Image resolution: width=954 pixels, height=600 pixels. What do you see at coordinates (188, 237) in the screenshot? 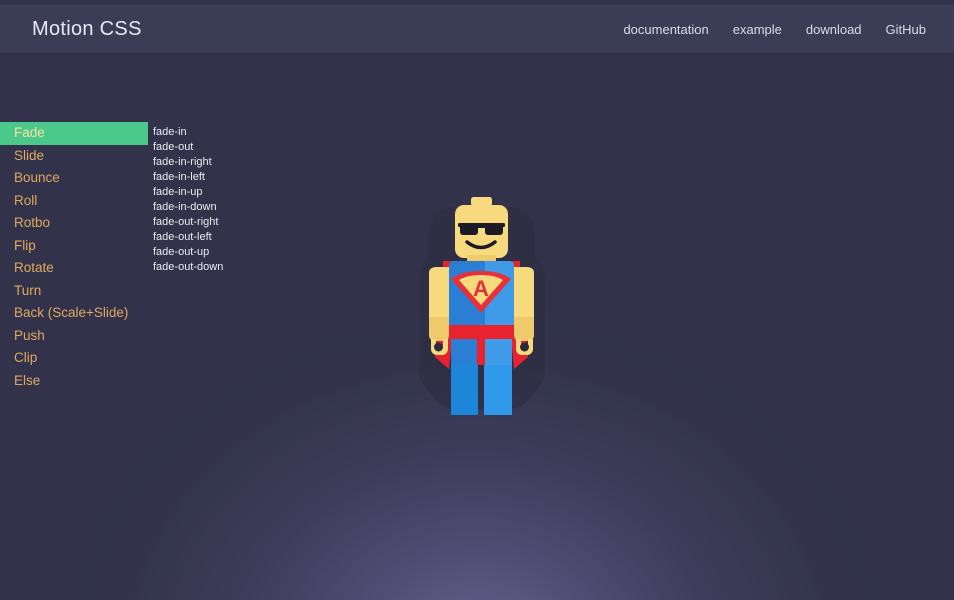
I see `animation-item-fade-out-left: fade-out-left` at bounding box center [188, 237].